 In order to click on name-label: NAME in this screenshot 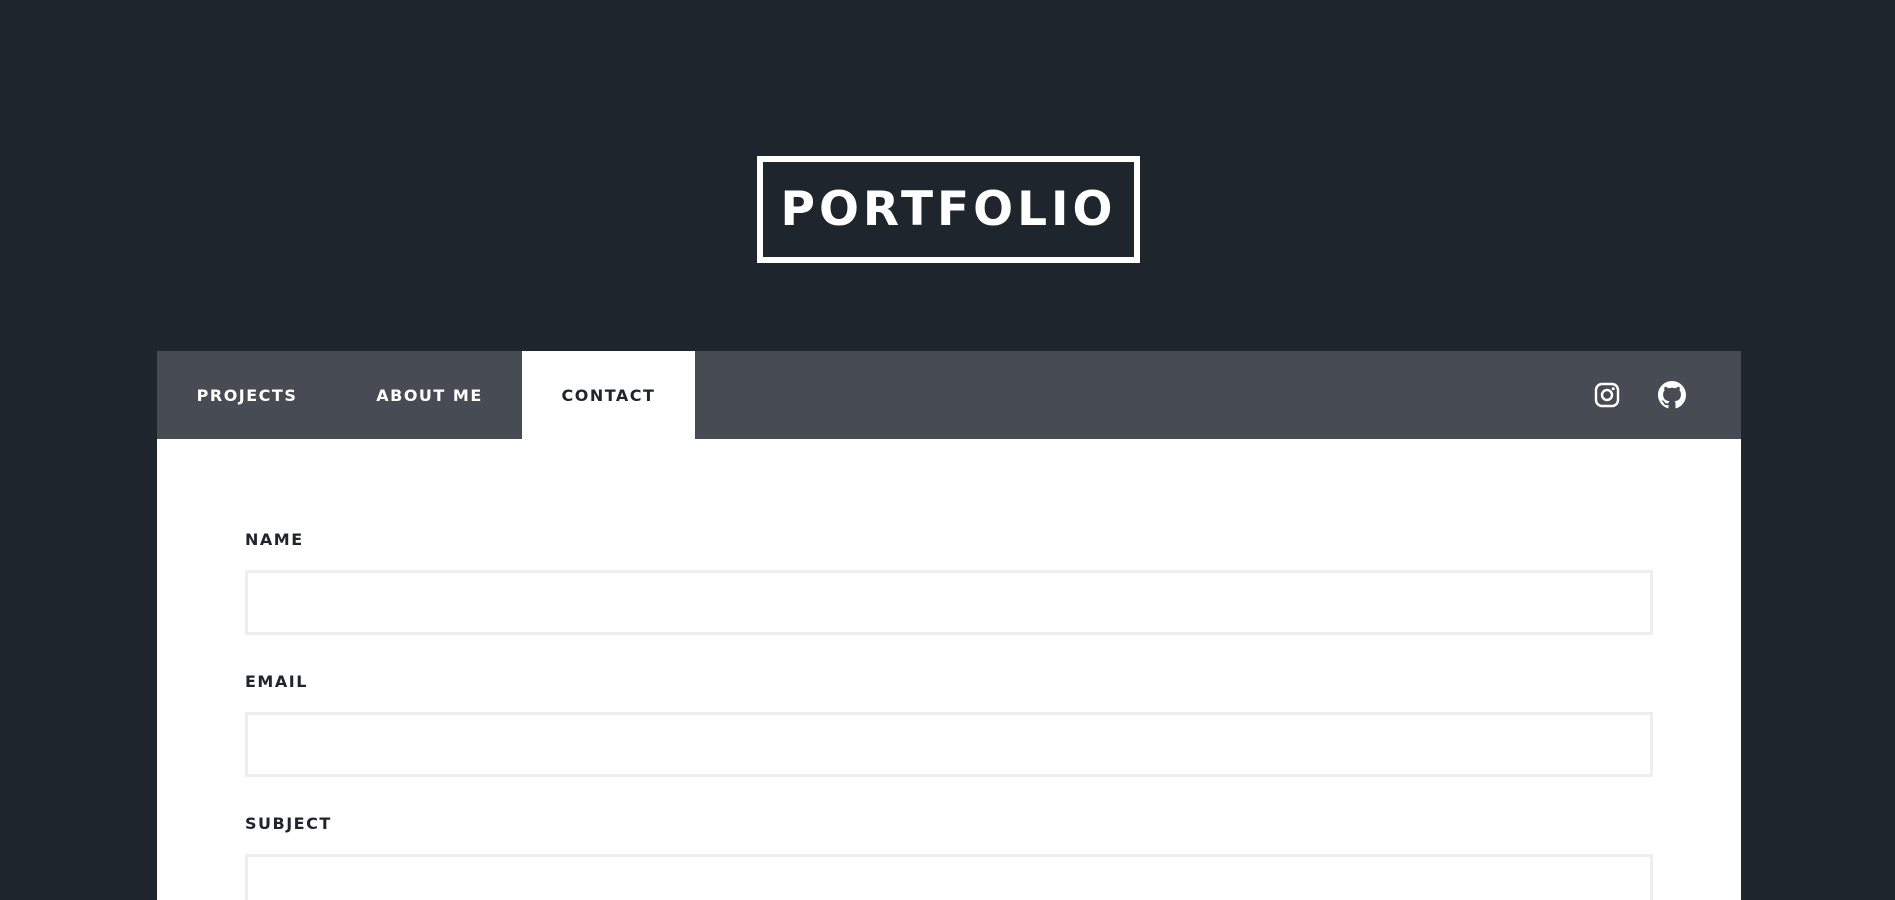, I will do `click(274, 539)`.